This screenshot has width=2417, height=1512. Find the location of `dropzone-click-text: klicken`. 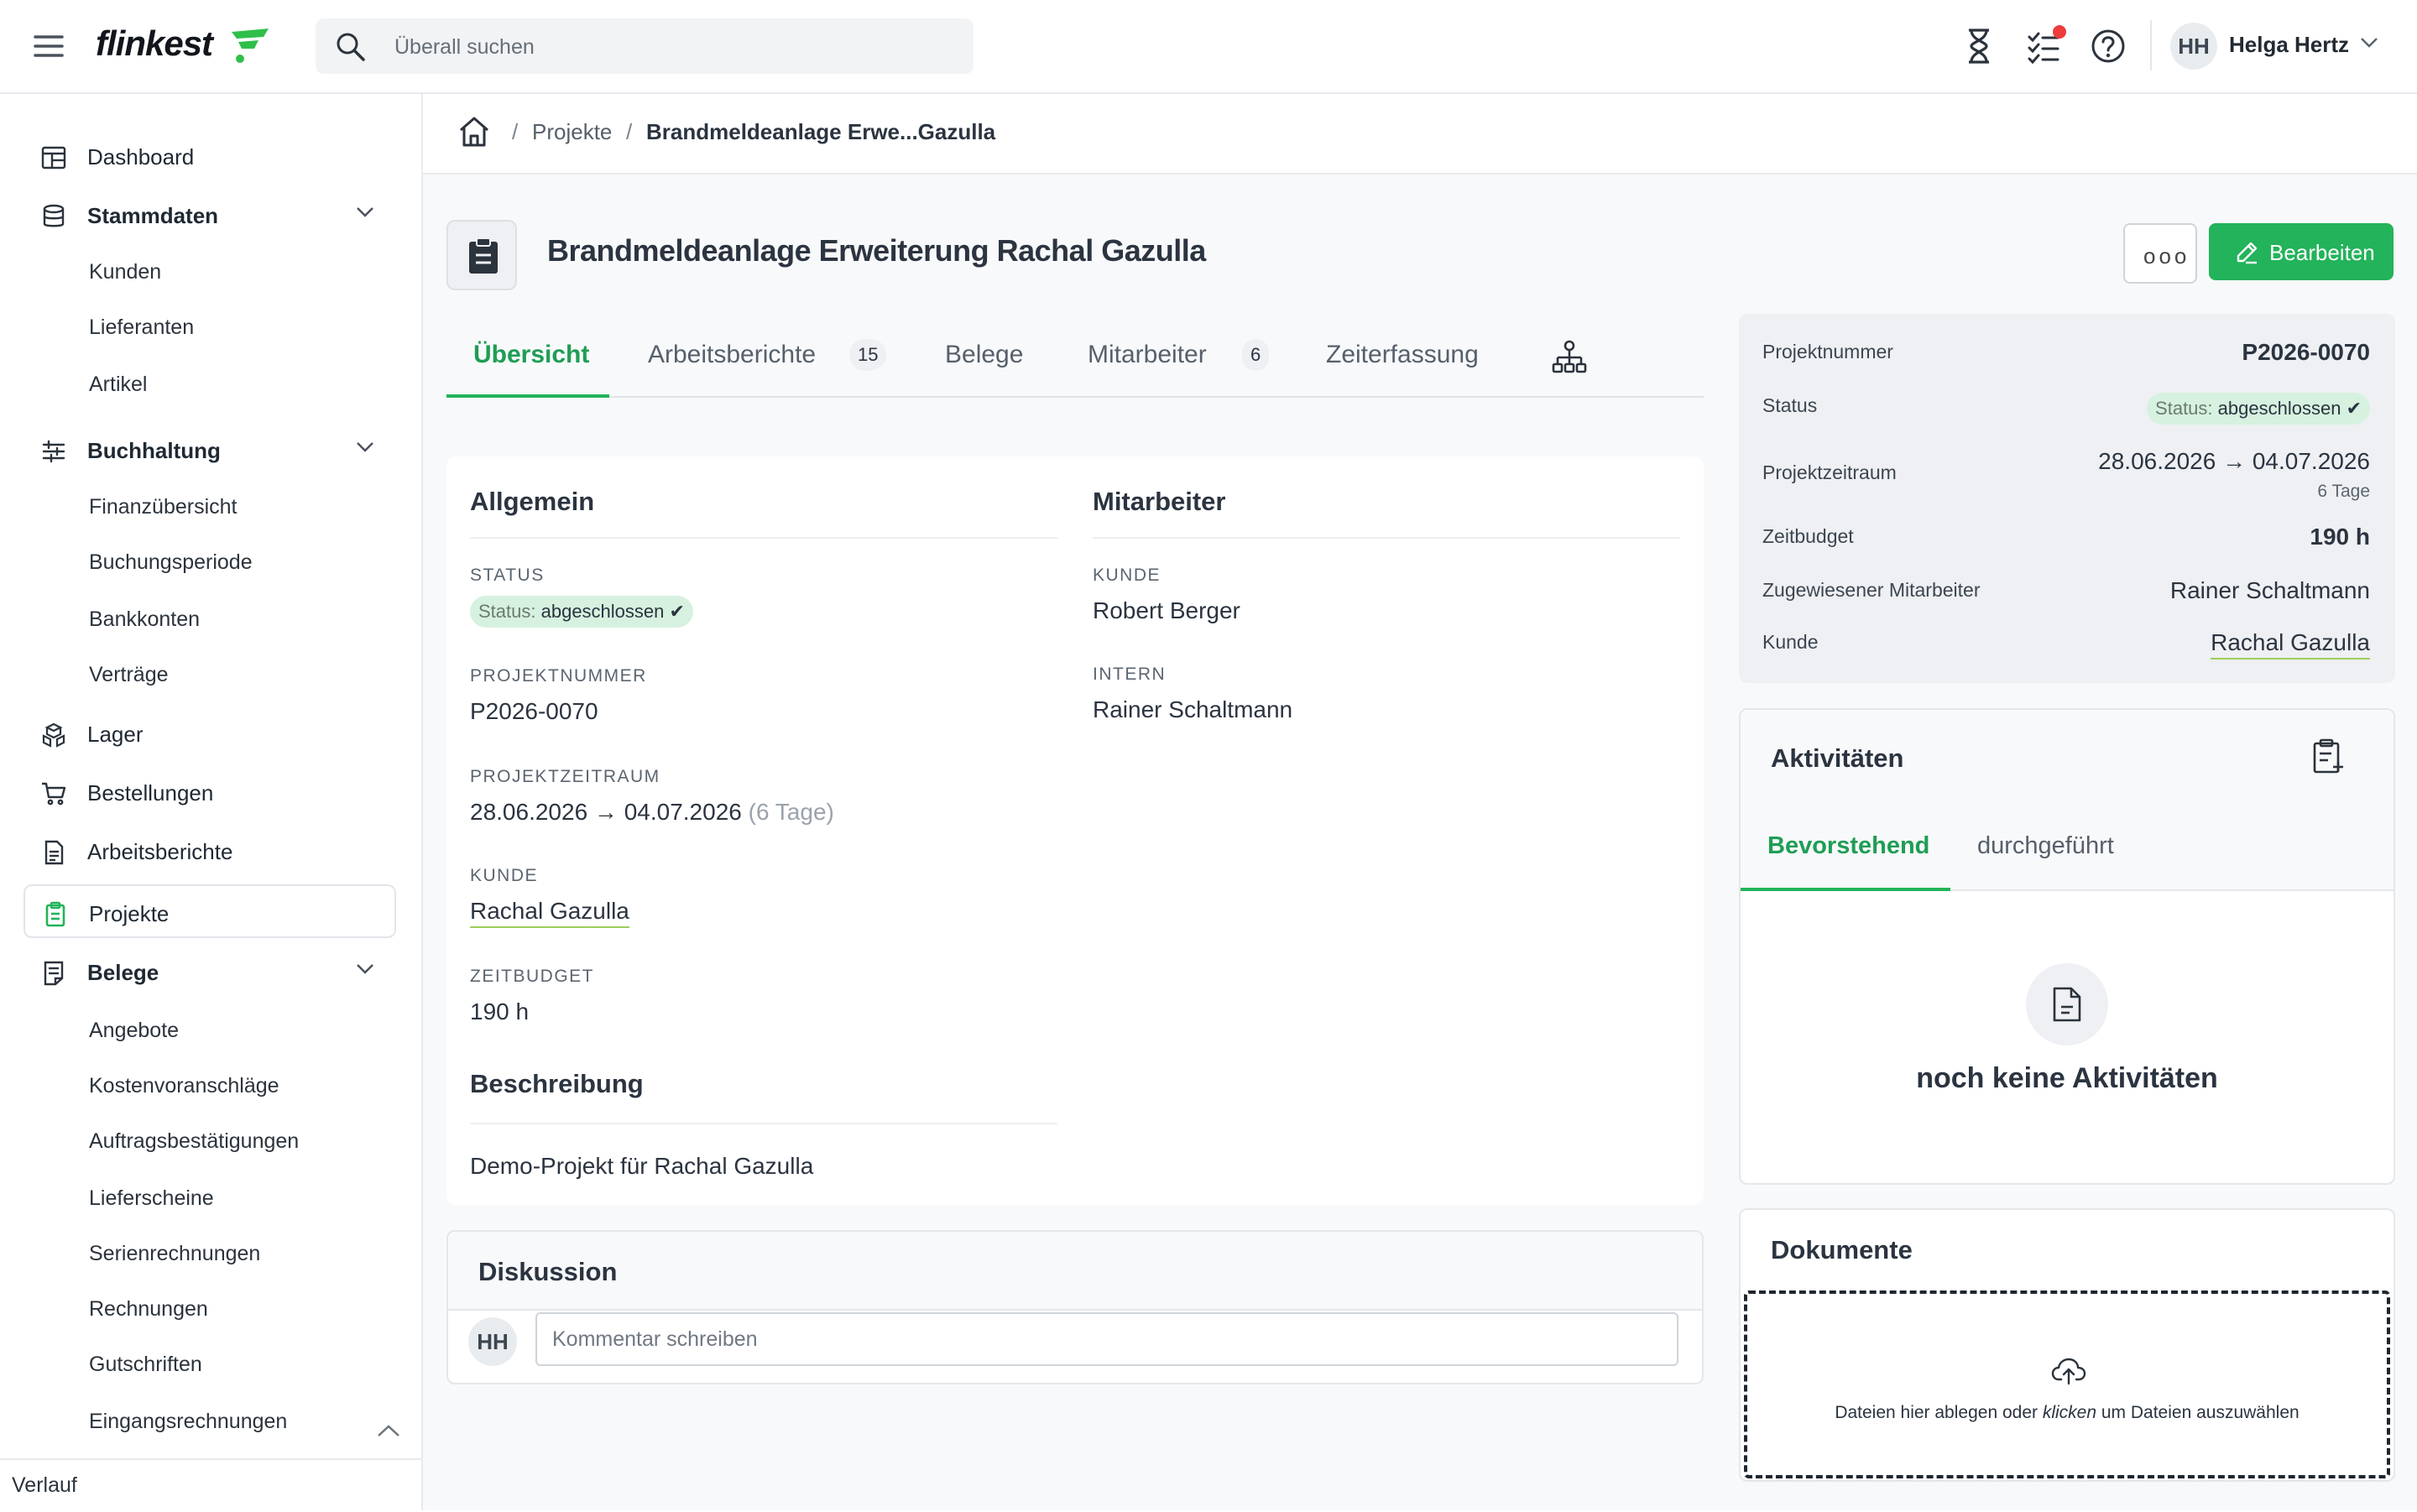

dropzone-click-text: klicken is located at coordinates (2069, 1413).